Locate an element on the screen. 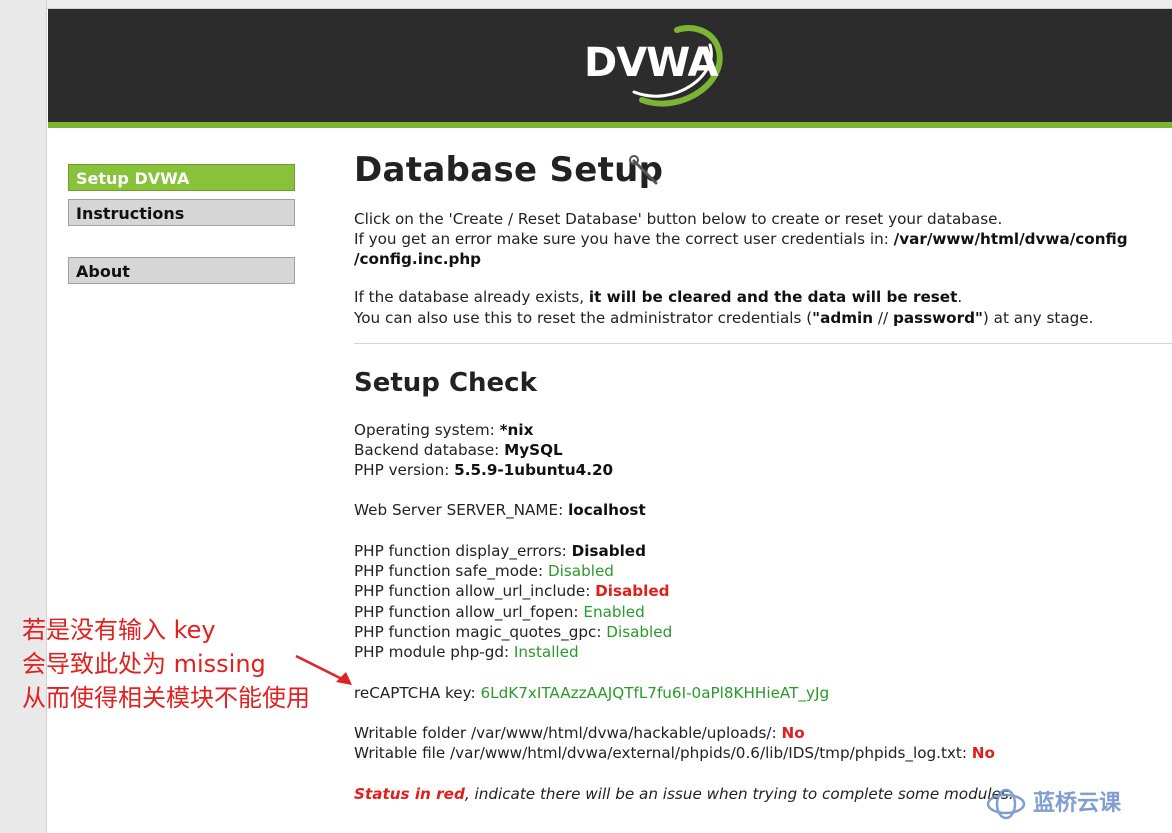 This screenshot has height=833, width=1172. menu-item-about: About is located at coordinates (181, 270).